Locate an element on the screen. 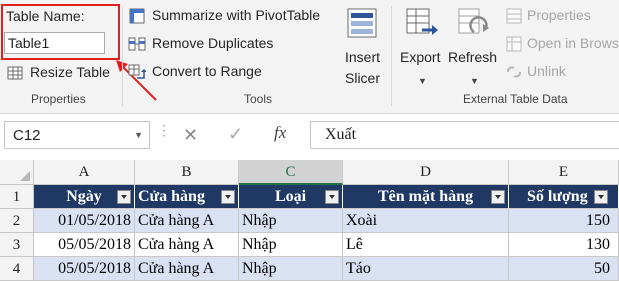  column-header-a: A is located at coordinates (84, 172).